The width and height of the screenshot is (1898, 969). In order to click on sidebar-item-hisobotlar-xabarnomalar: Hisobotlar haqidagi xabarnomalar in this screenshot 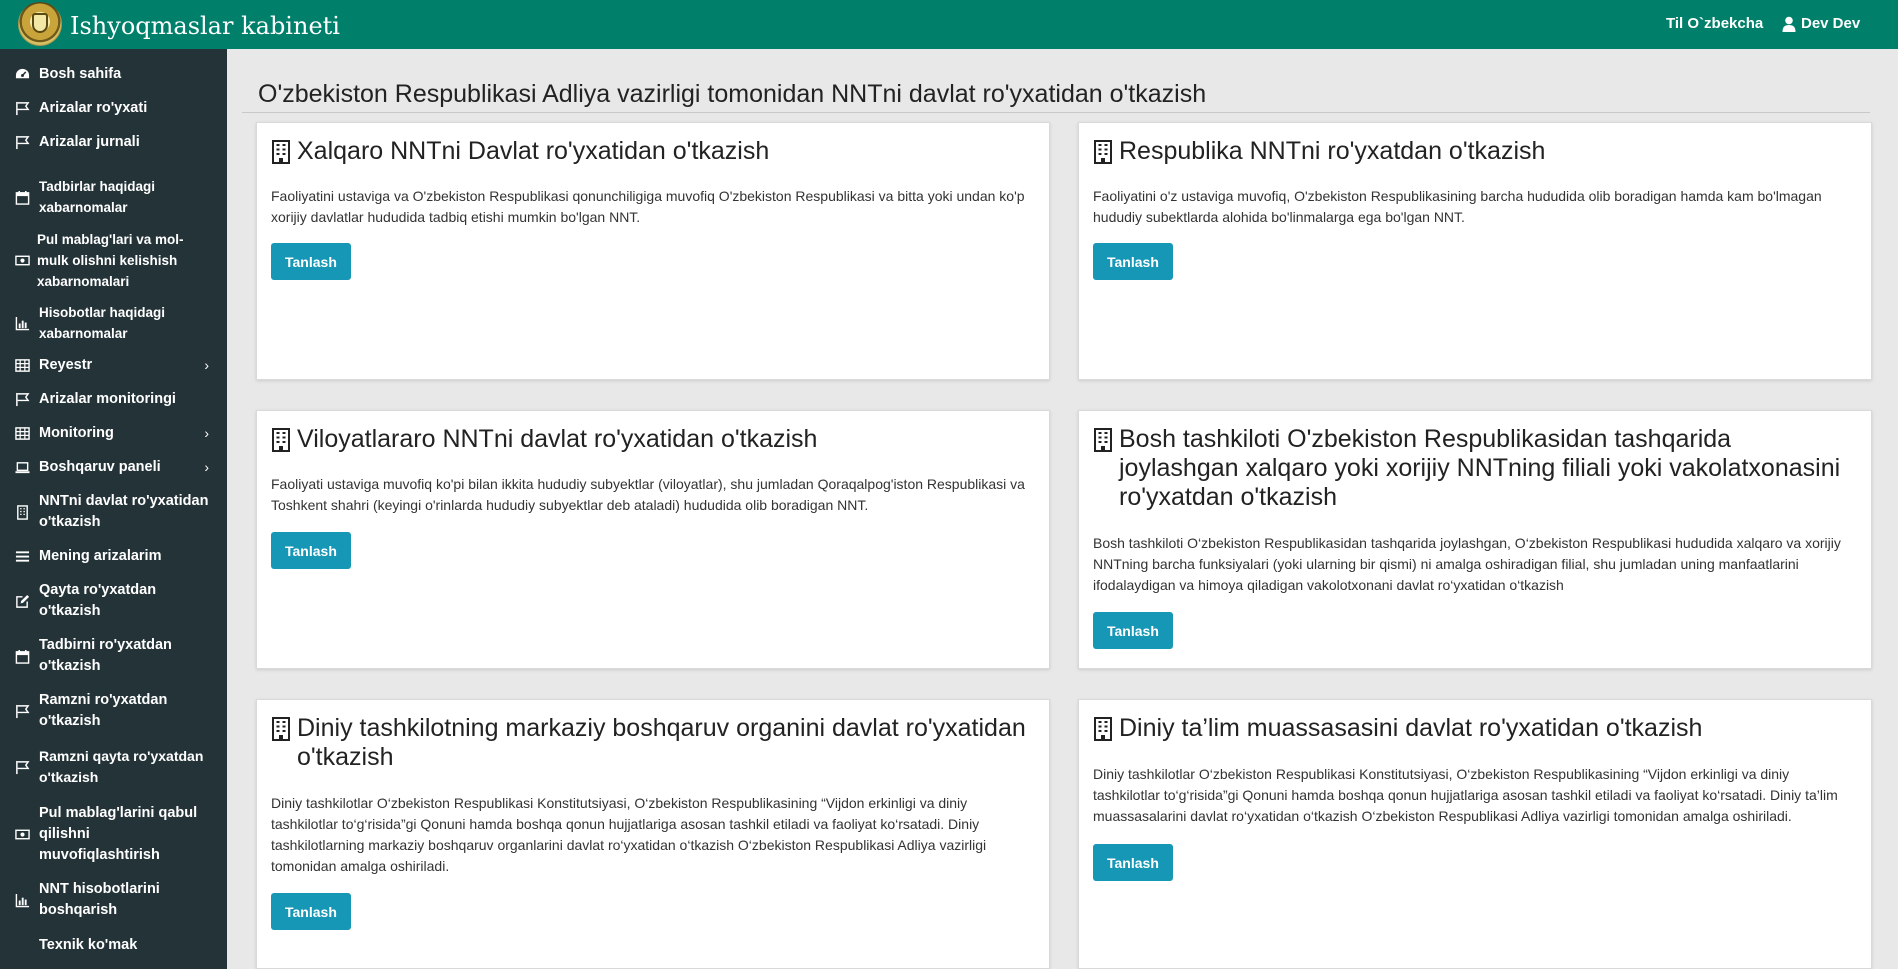, I will do `click(113, 323)`.